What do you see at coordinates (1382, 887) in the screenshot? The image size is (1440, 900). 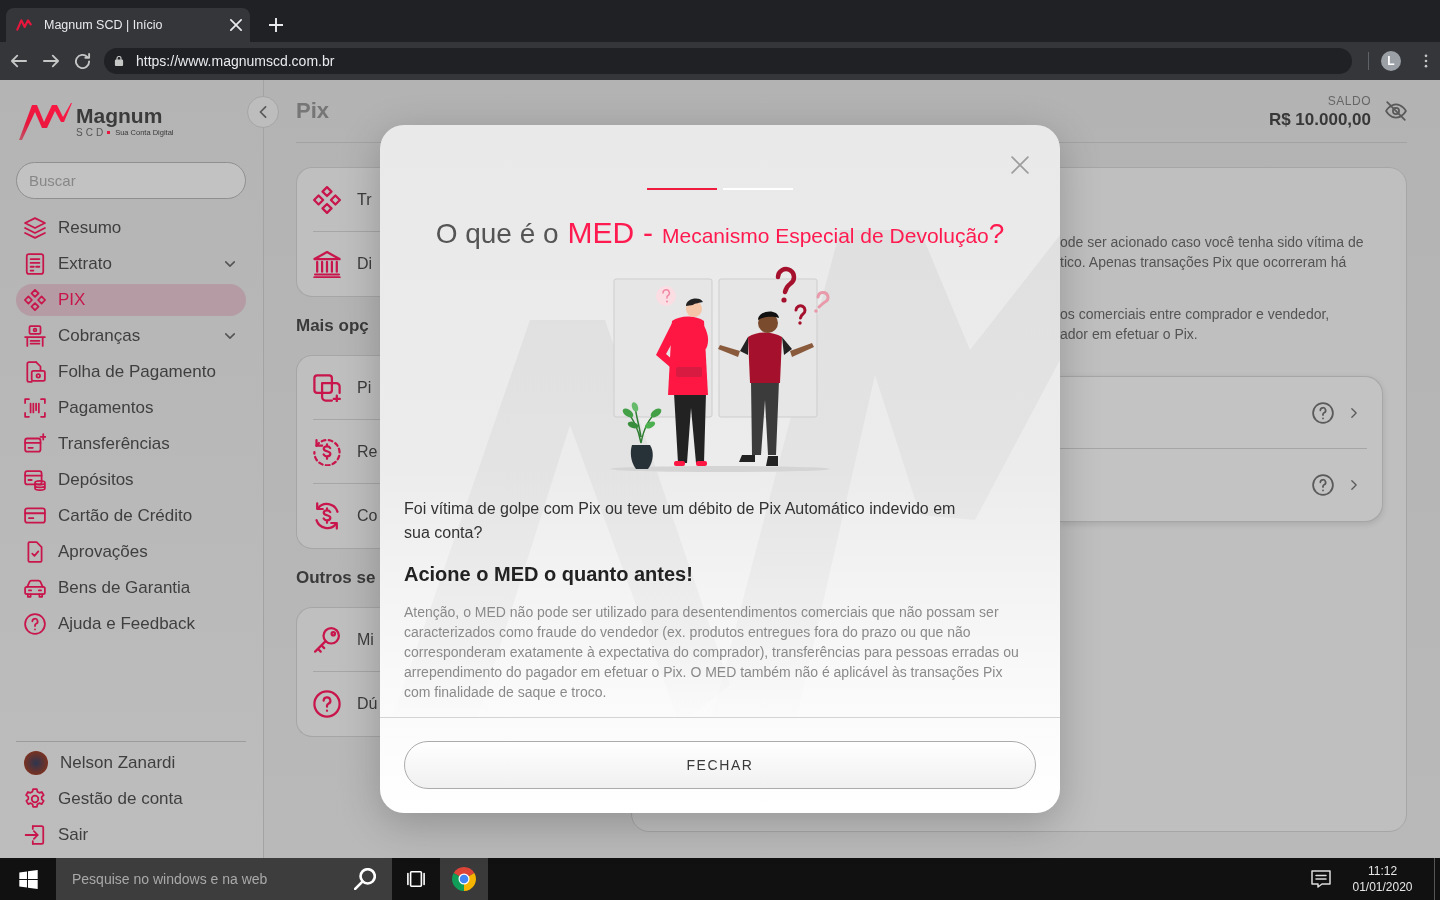 I see `clock-date: 01/01/2020` at bounding box center [1382, 887].